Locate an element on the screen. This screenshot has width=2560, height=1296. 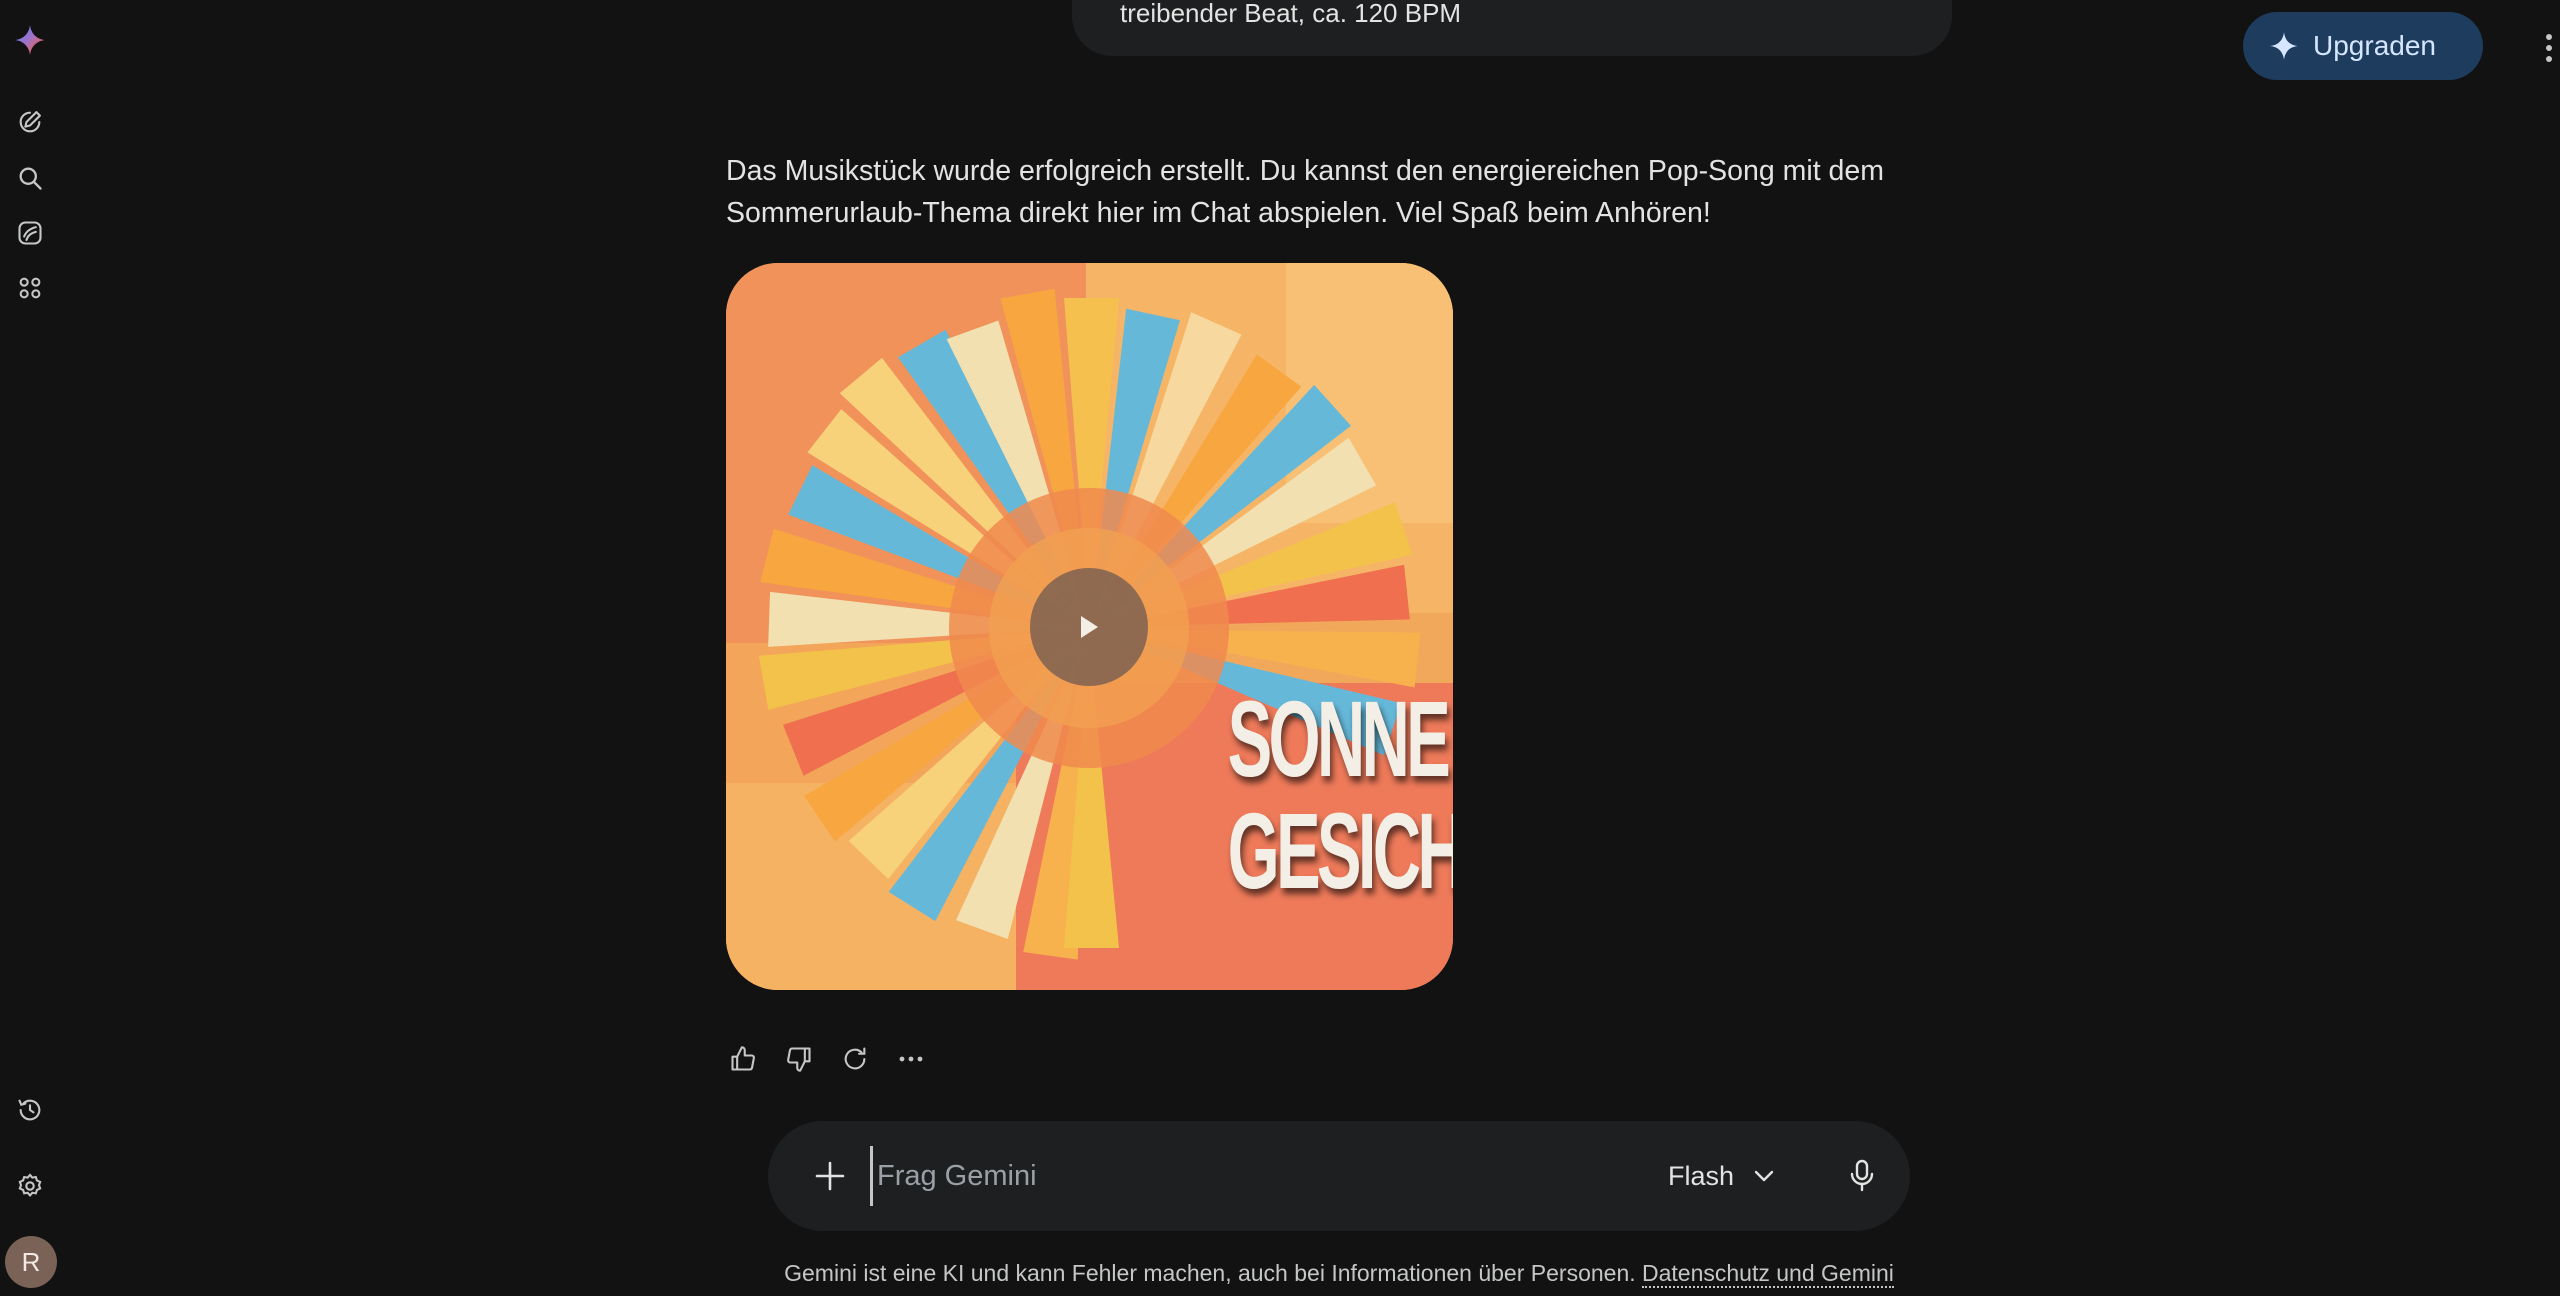
model-label: Flash is located at coordinates (1701, 1175).